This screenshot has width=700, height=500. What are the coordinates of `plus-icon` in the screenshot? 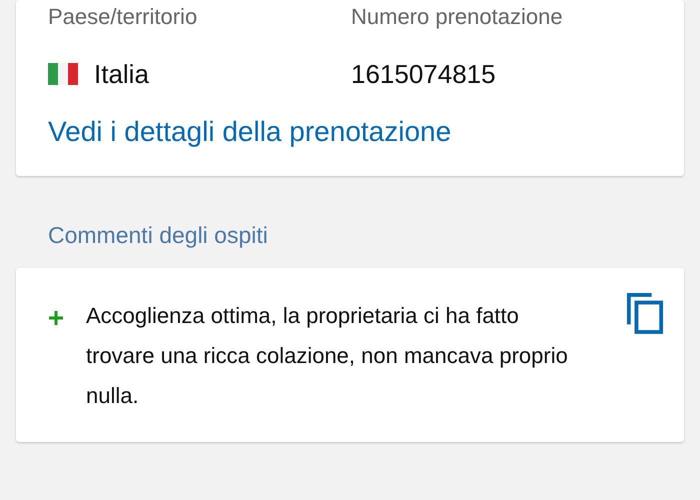 It's located at (56, 318).